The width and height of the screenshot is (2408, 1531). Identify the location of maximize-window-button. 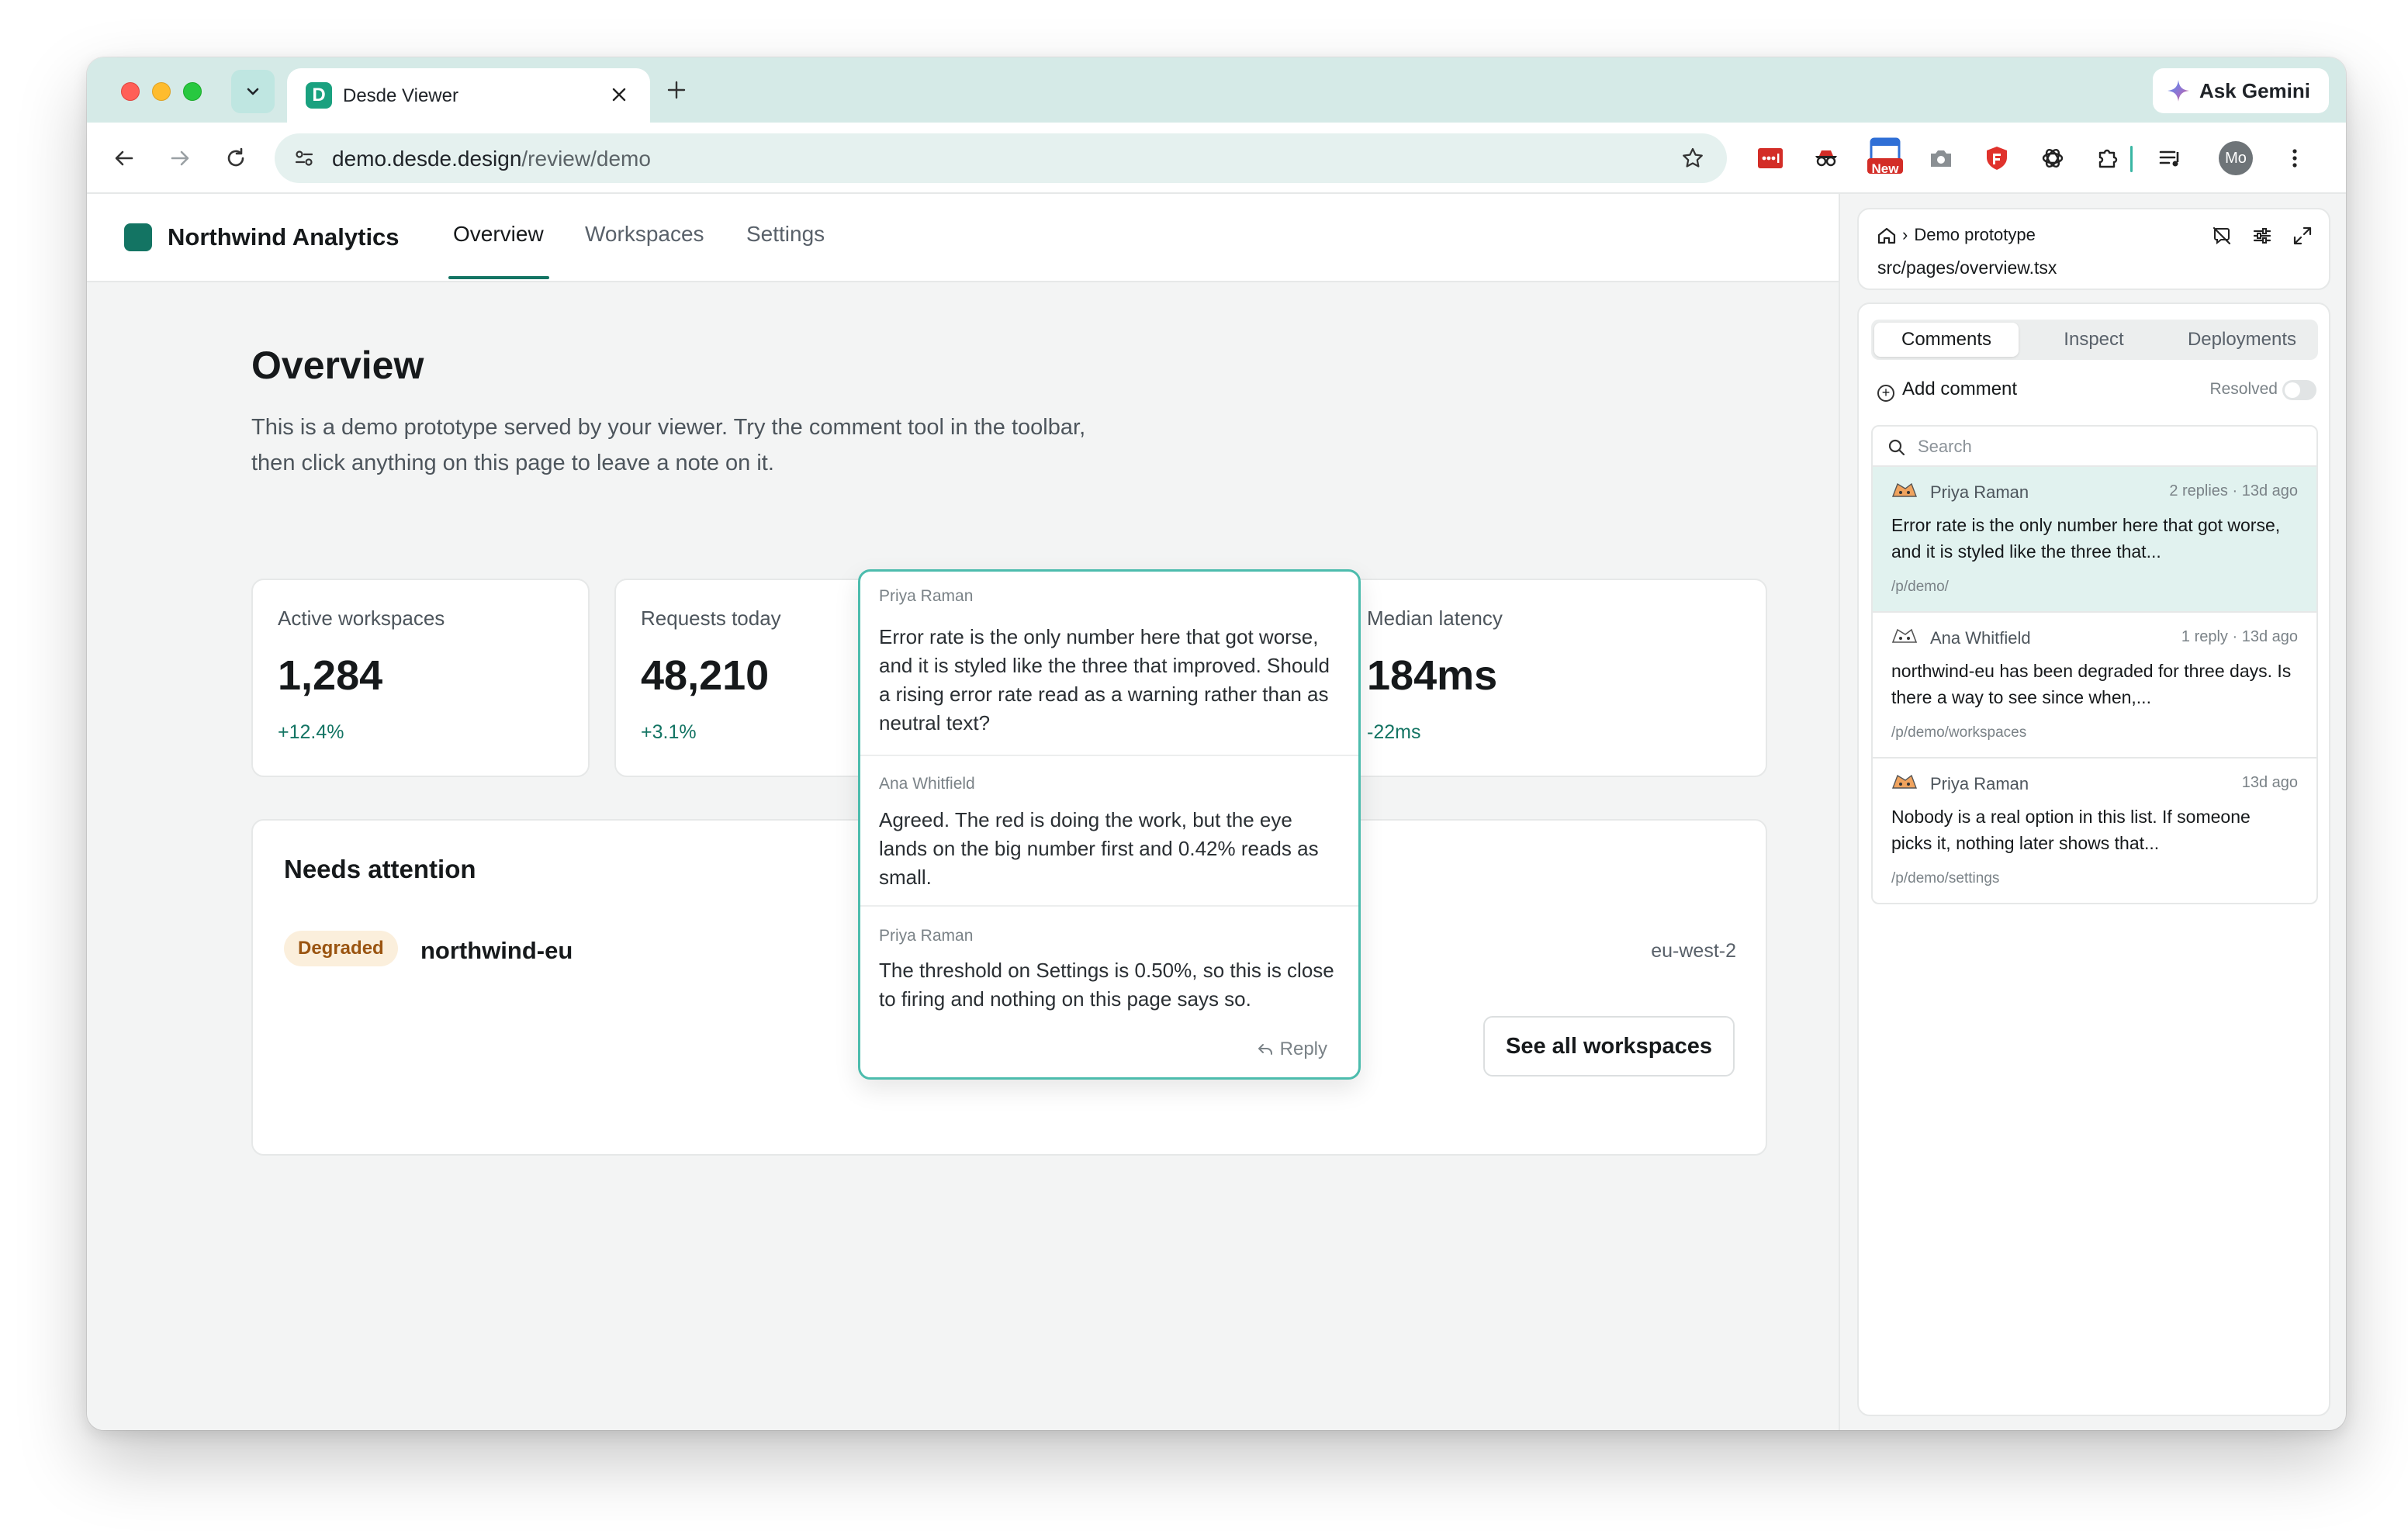
(192, 91).